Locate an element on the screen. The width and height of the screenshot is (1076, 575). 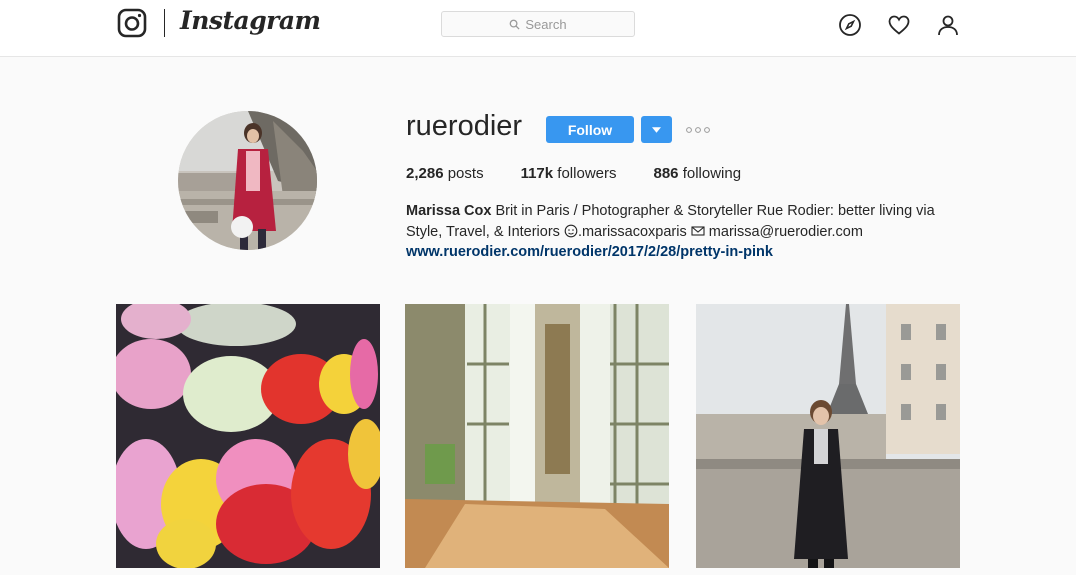
follow-button: Follow is located at coordinates (590, 129).